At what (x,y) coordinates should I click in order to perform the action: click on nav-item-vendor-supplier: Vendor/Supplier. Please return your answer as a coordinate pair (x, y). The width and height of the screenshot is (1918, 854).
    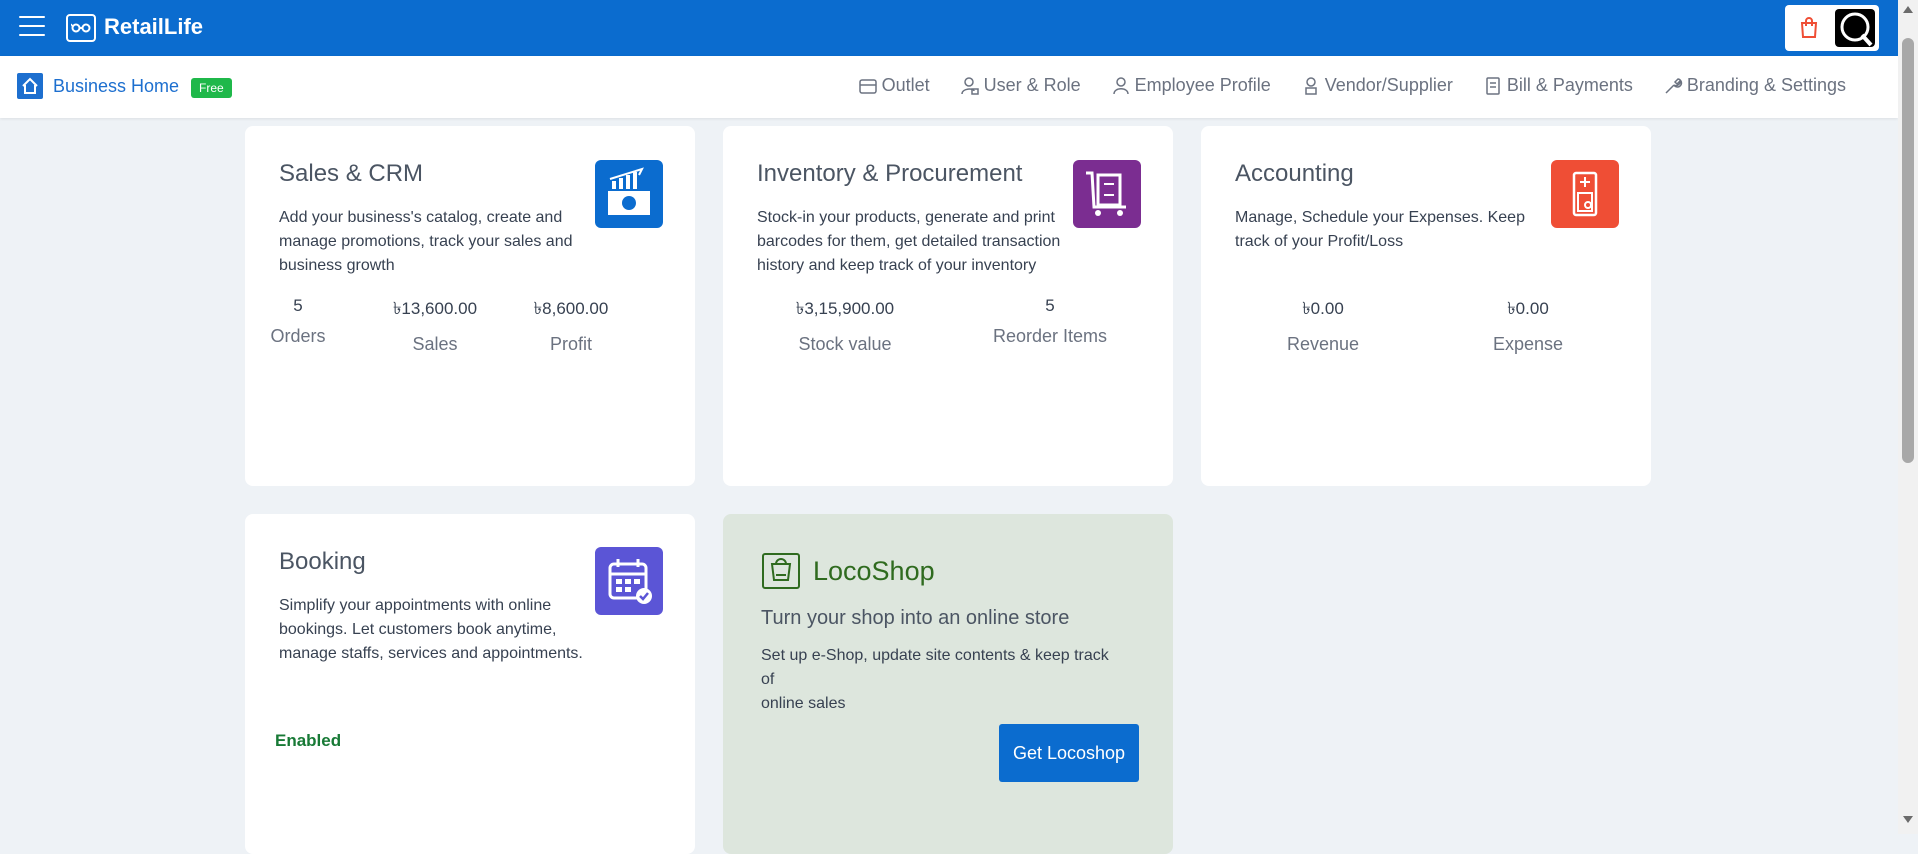
    Looking at the image, I should click on (1377, 85).